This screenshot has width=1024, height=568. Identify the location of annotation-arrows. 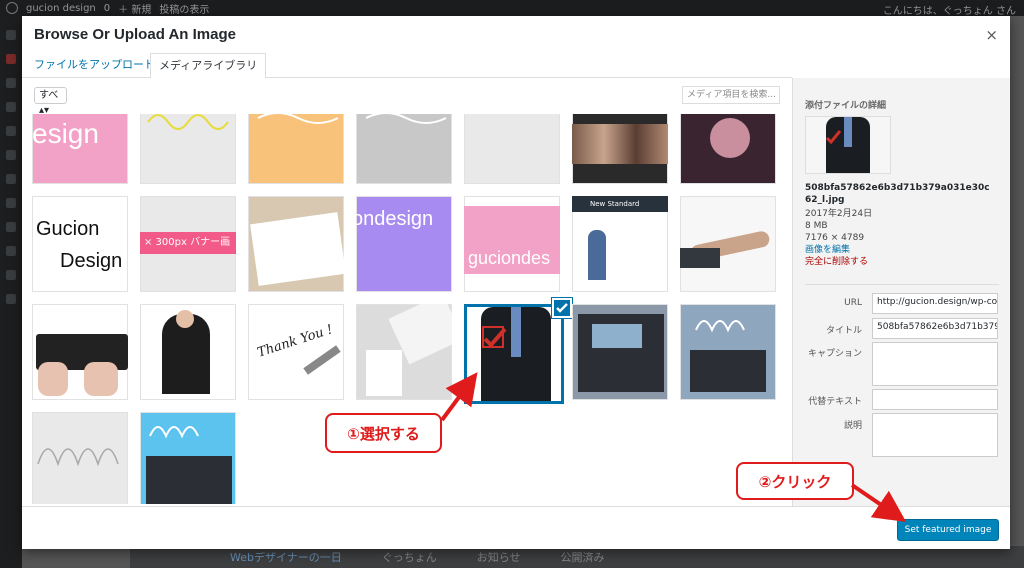
(673, 447).